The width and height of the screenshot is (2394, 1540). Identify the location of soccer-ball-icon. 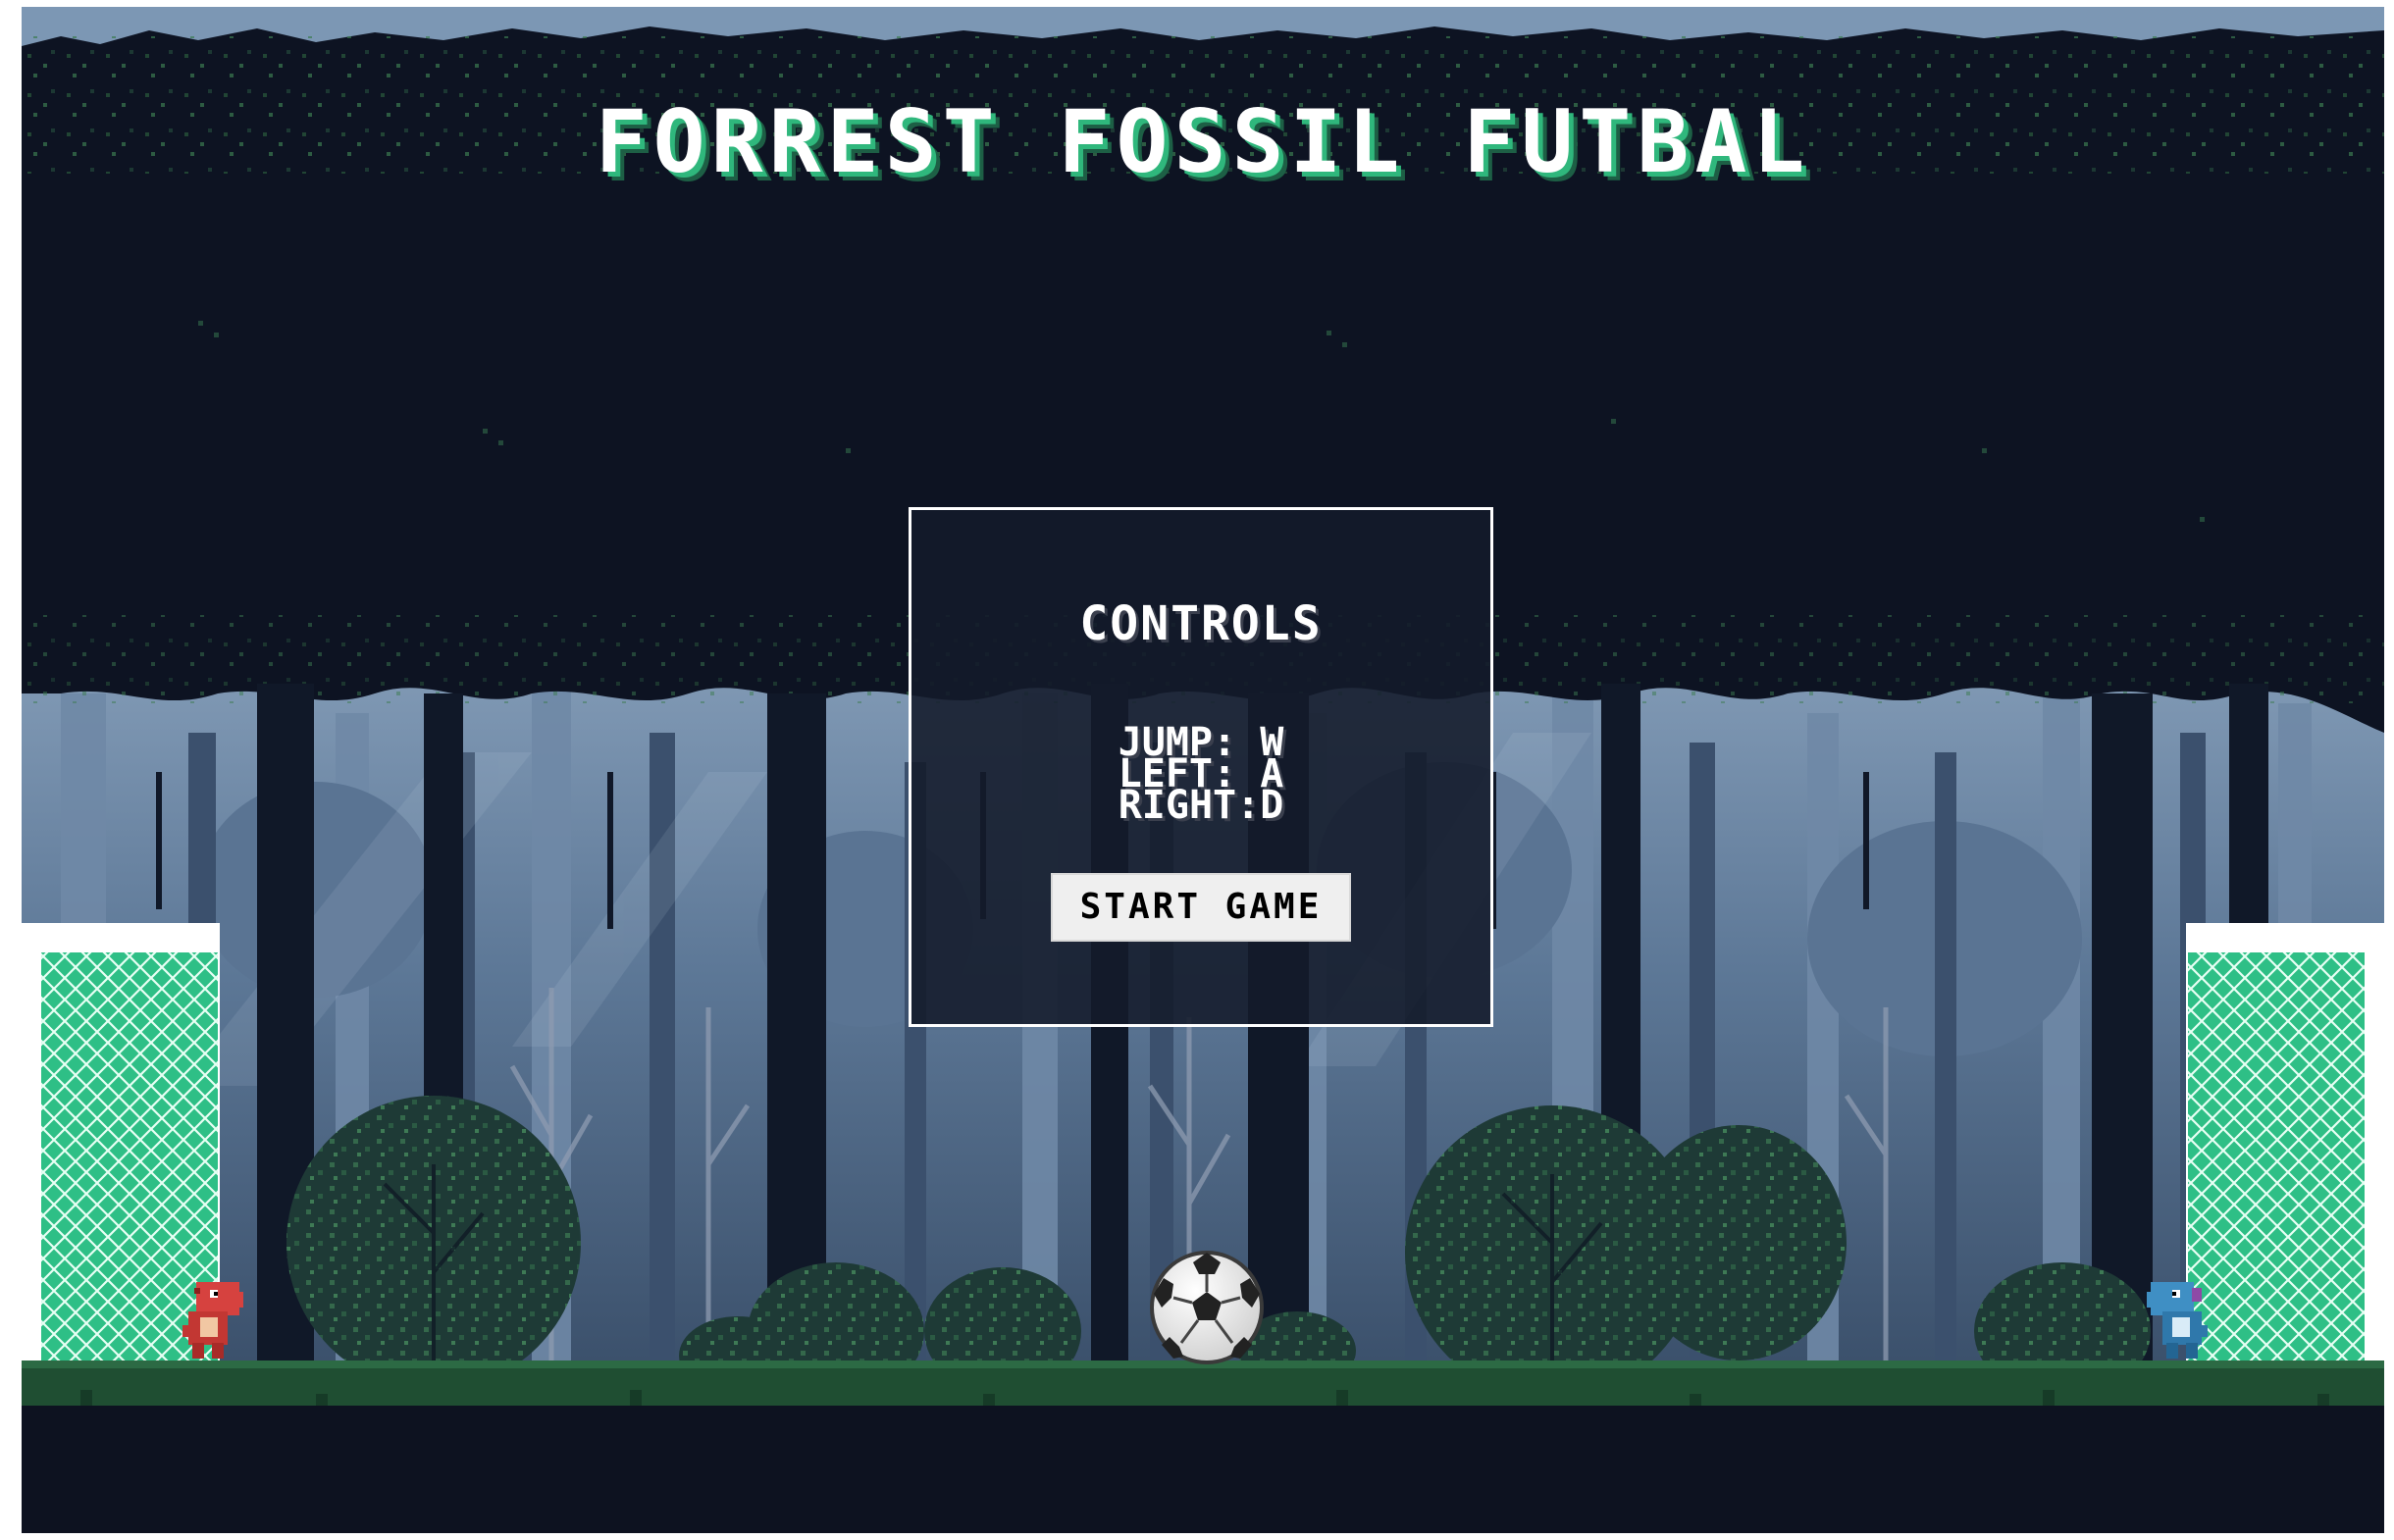
(1207, 1307).